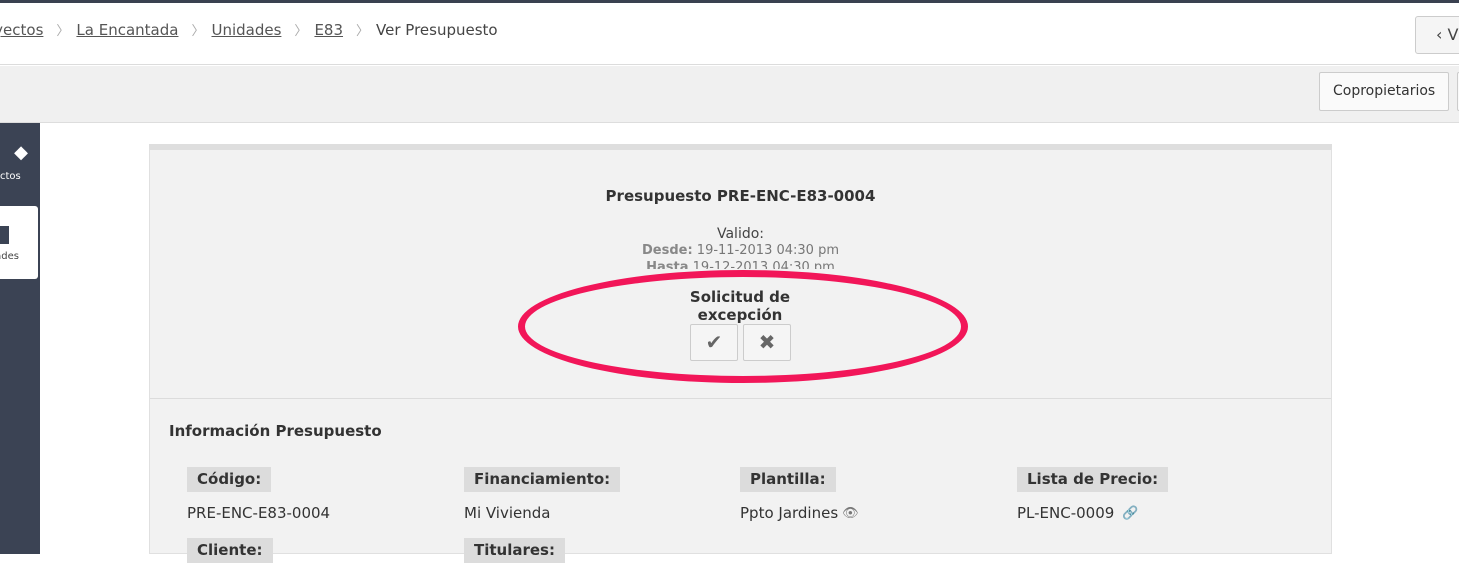 The width and height of the screenshot is (1459, 563). I want to click on field-label-titulares: Titulares:, so click(514, 550).